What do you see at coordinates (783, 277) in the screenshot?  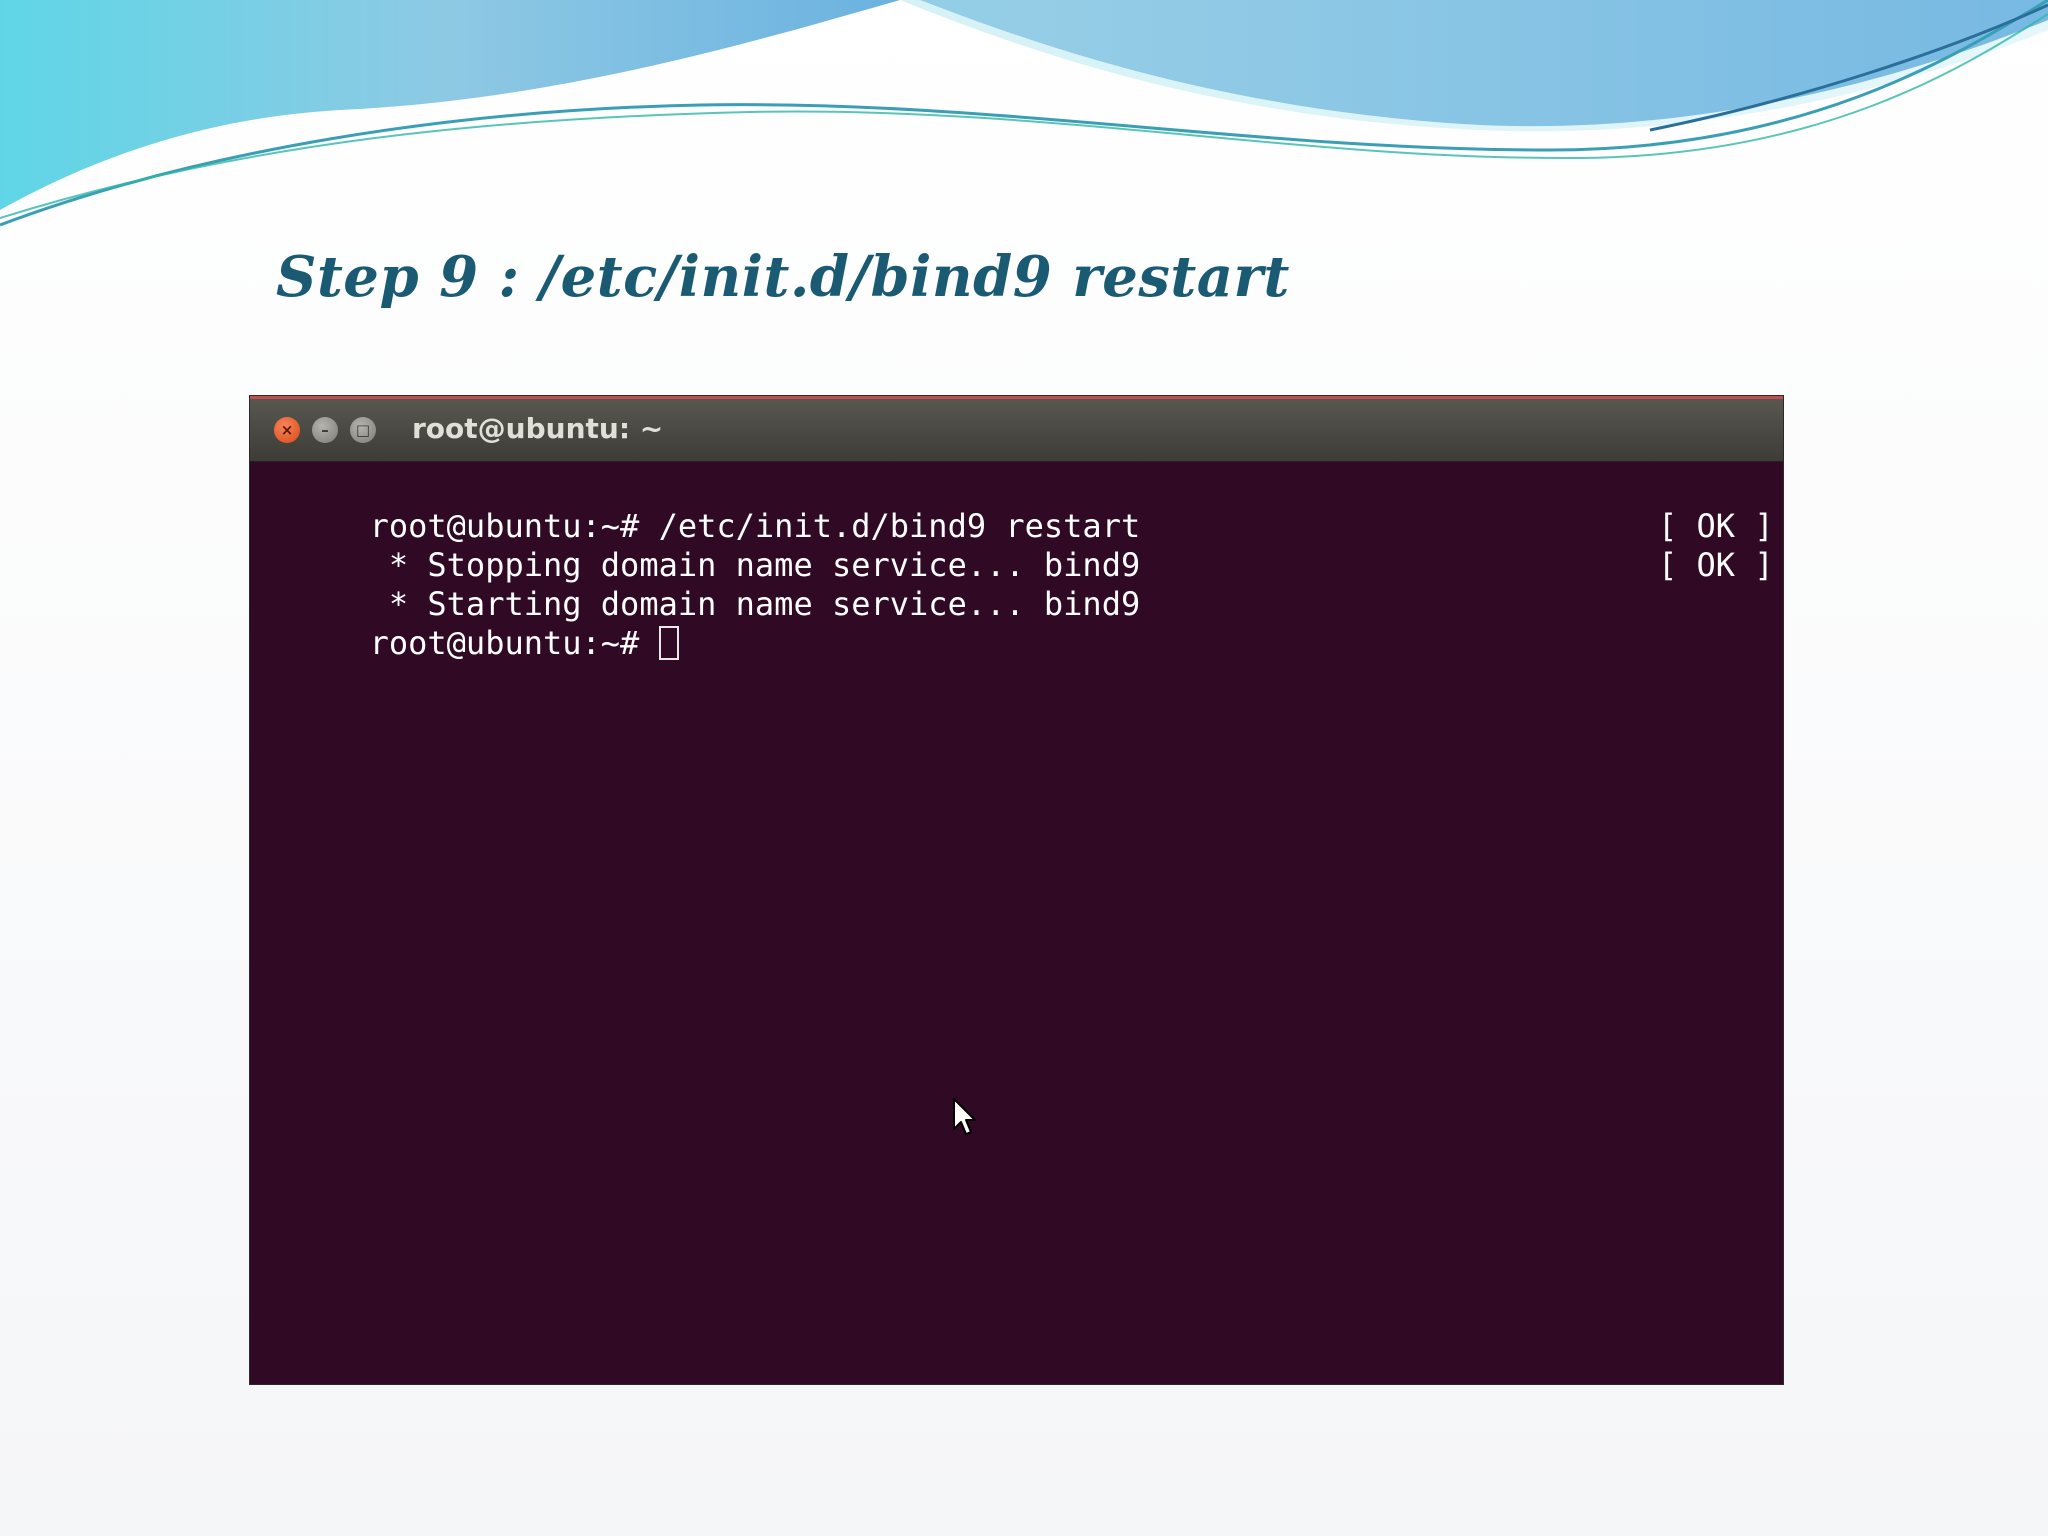 I see `slide-title: Step 9 : /etc/init.d/bind9 restart` at bounding box center [783, 277].